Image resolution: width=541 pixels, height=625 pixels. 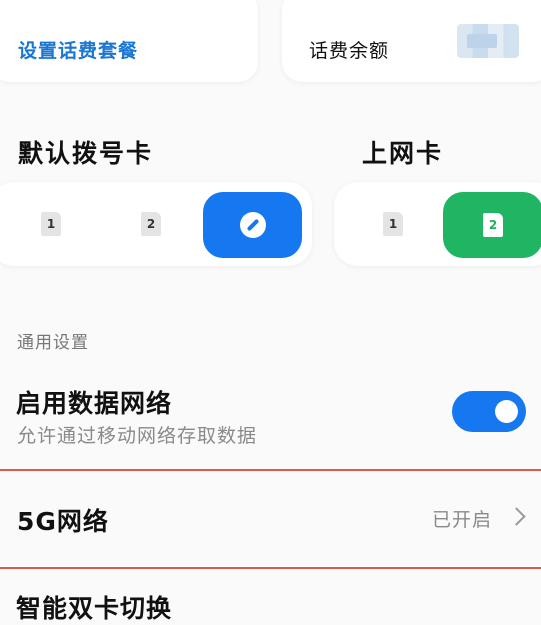 What do you see at coordinates (86, 153) in the screenshot?
I see `default-dial-card-title: 默认拨号卡` at bounding box center [86, 153].